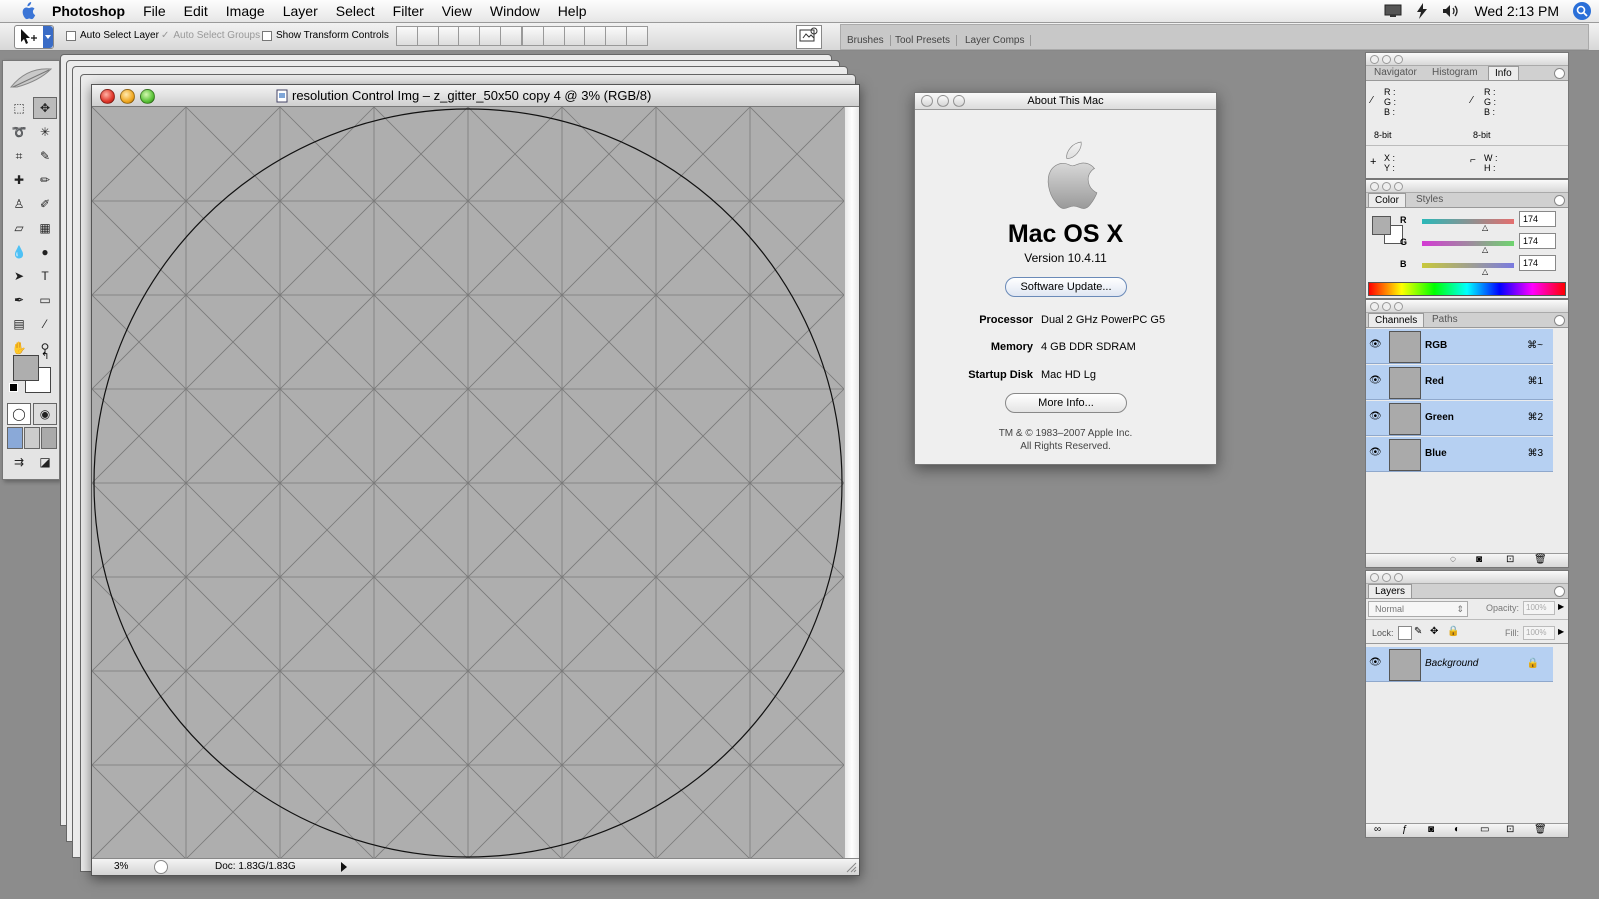  What do you see at coordinates (1537, 219) in the screenshot?
I see `red-value-input: 174` at bounding box center [1537, 219].